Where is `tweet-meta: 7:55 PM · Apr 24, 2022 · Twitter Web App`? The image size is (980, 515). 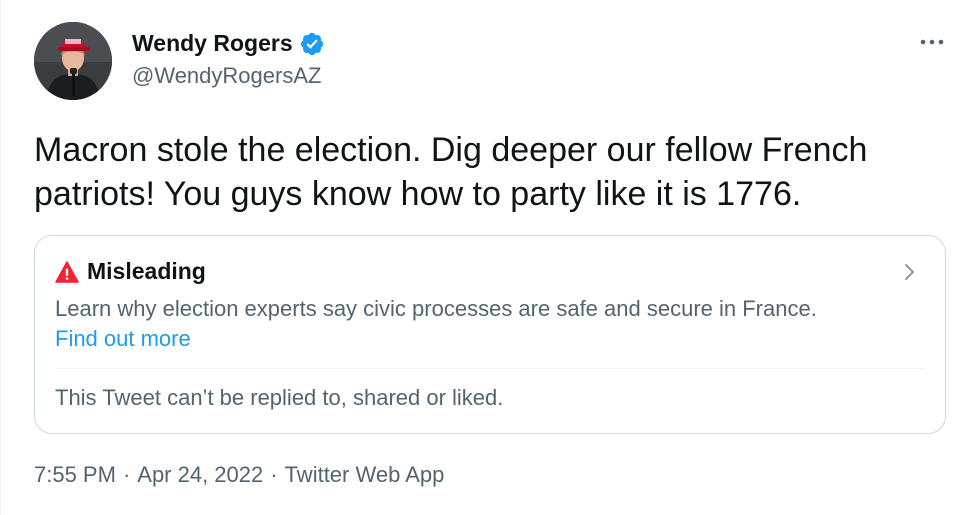
tweet-meta: 7:55 PM · Apr 24, 2022 · Twitter Web App is located at coordinates (239, 475).